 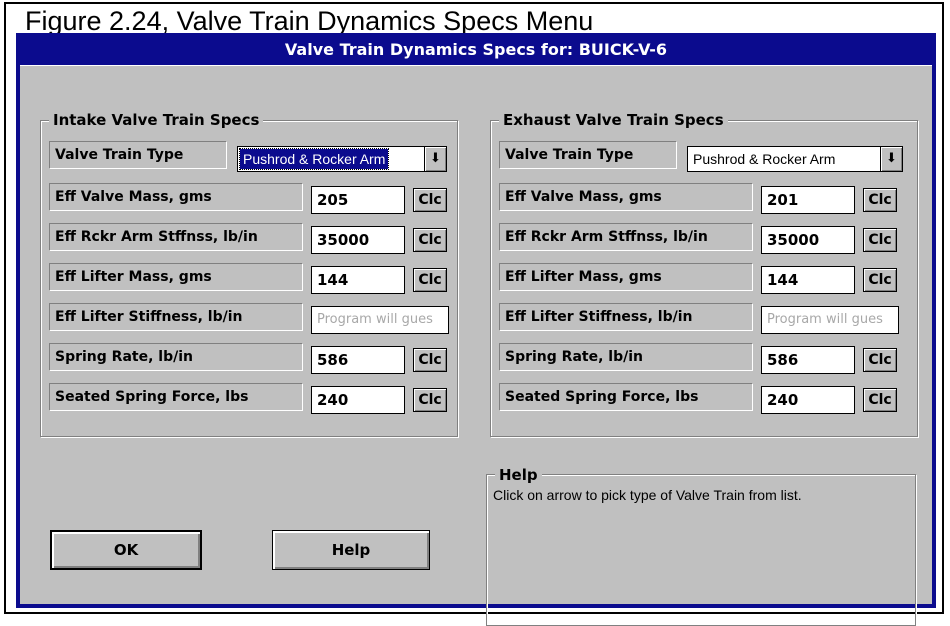 I want to click on intake-valve-mass-input: 205, so click(x=358, y=200).